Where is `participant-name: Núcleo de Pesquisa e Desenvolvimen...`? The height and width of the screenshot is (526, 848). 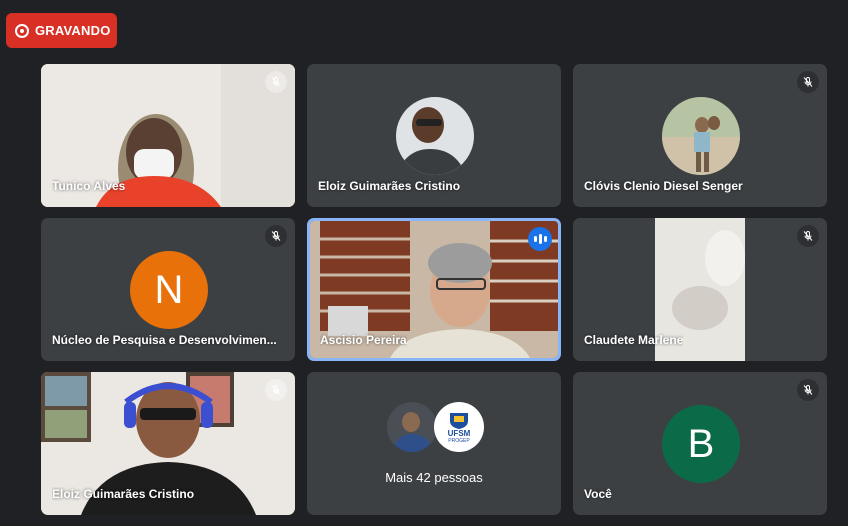 participant-name: Núcleo de Pesquisa e Desenvolvimen... is located at coordinates (164, 340).